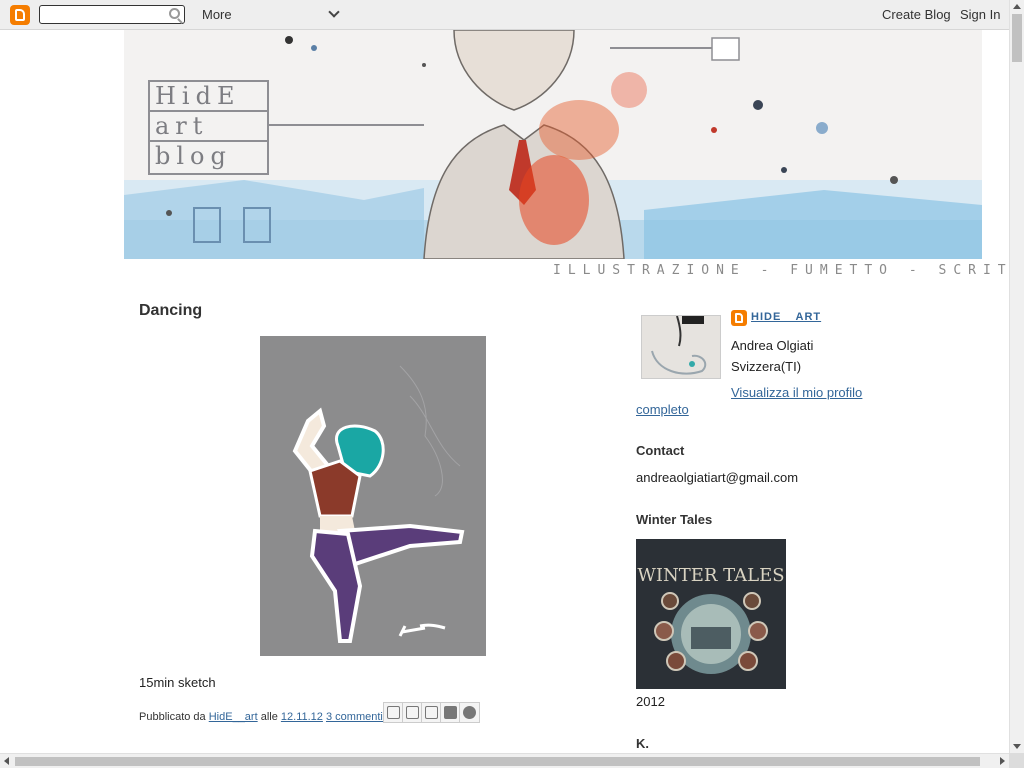 The width and height of the screenshot is (1024, 768). Describe the element at coordinates (20, 15) in the screenshot. I see `blogger-logo-icon` at that location.